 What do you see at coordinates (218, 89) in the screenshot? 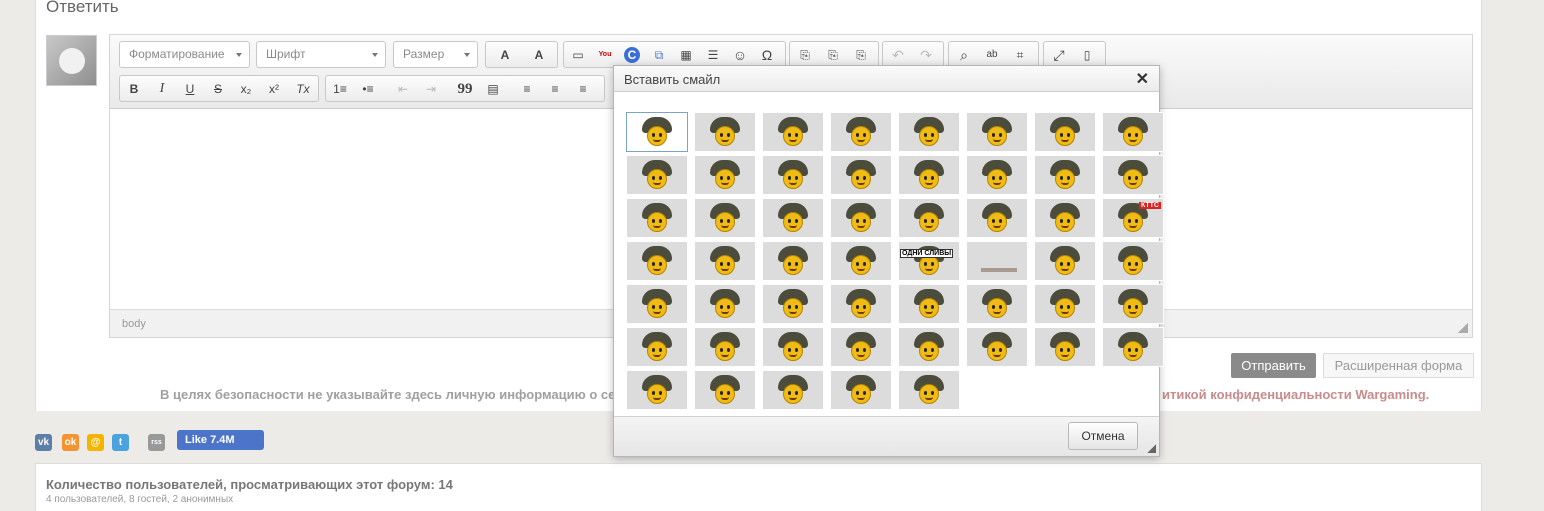
I see `strikethrough-button: S` at bounding box center [218, 89].